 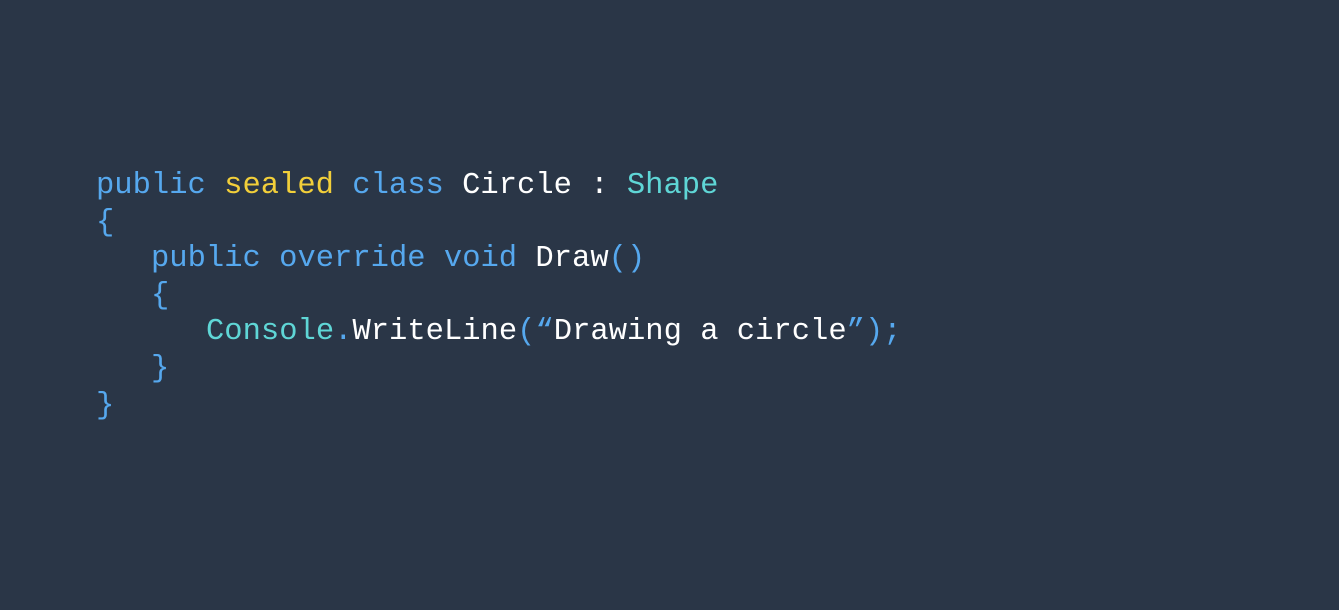 What do you see at coordinates (599, 186) in the screenshot?
I see `inheritance-colon: :` at bounding box center [599, 186].